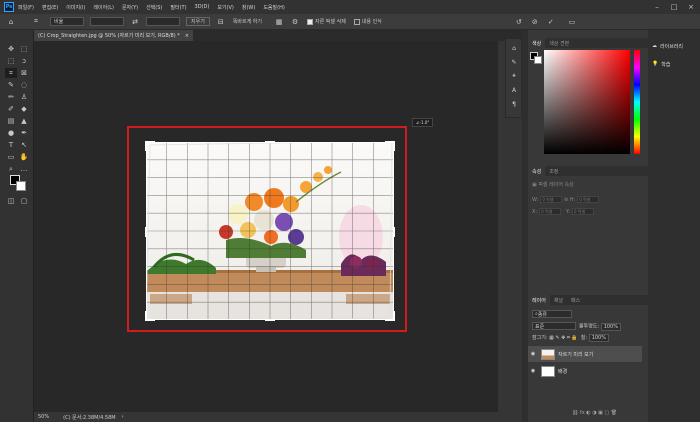 Image resolution: width=700 pixels, height=422 pixels. What do you see at coordinates (610, 326) in the screenshot?
I see `opacity-field: 100%` at bounding box center [610, 326].